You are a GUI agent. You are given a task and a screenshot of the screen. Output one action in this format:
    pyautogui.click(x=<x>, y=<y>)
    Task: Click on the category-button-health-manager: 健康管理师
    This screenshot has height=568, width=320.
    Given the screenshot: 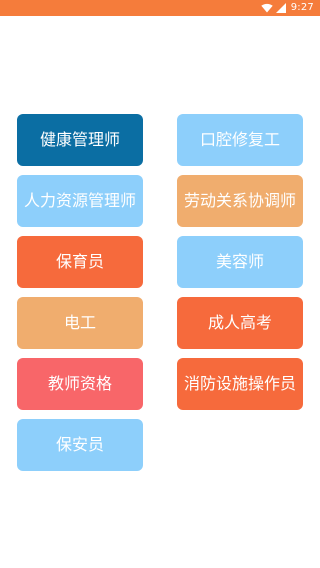 What is the action you would take?
    pyautogui.click(x=80, y=140)
    